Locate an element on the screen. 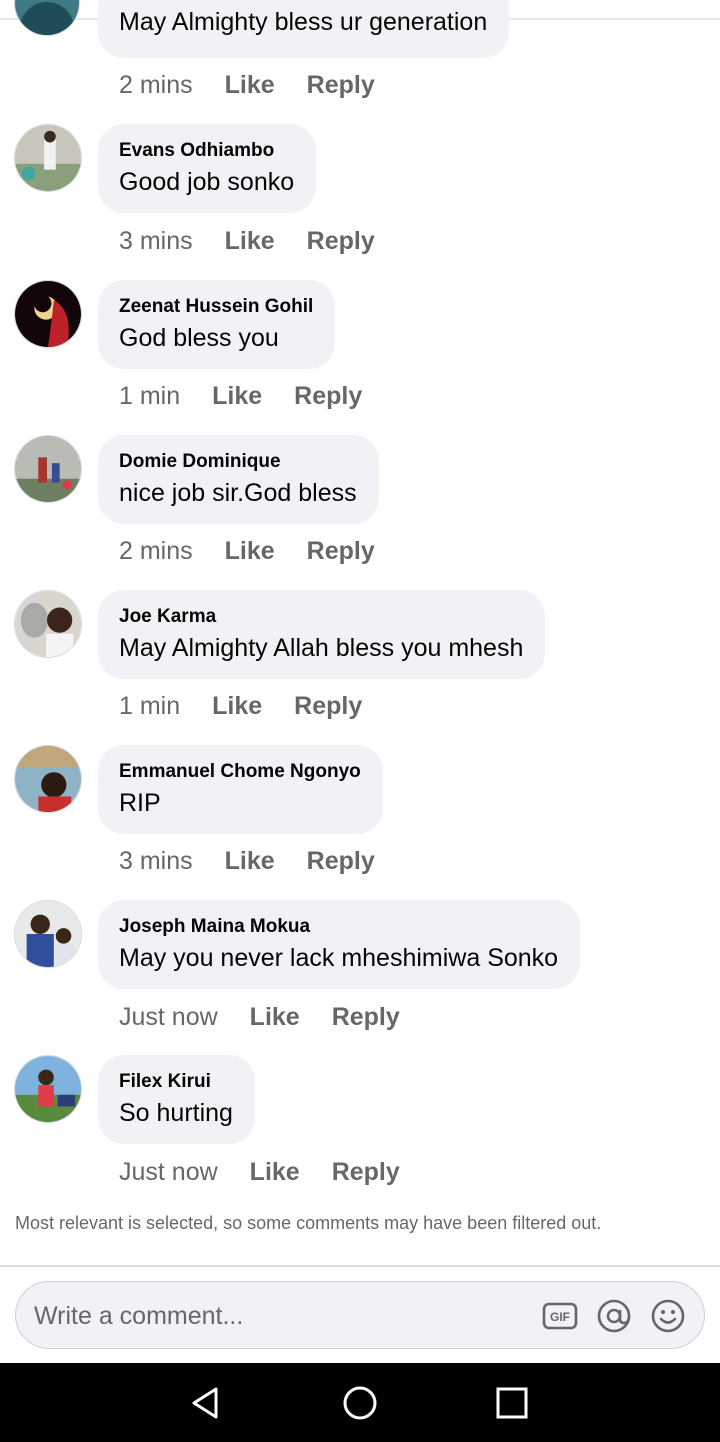 The image size is (720, 1442). comment-bubble: Evans Odhiambo Good job sonko is located at coordinates (207, 168).